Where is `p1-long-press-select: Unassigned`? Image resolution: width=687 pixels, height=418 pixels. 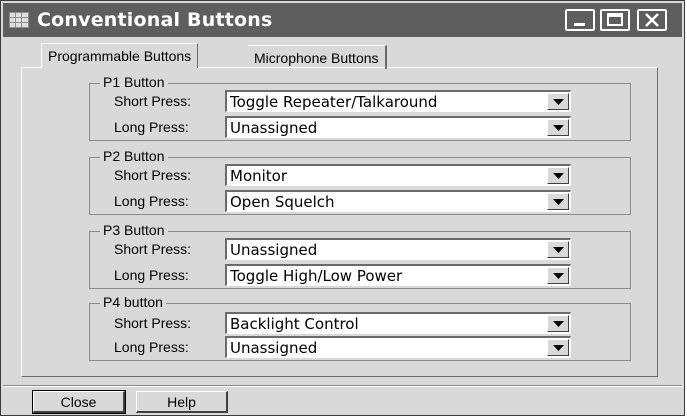
p1-long-press-select: Unassigned is located at coordinates (398, 127).